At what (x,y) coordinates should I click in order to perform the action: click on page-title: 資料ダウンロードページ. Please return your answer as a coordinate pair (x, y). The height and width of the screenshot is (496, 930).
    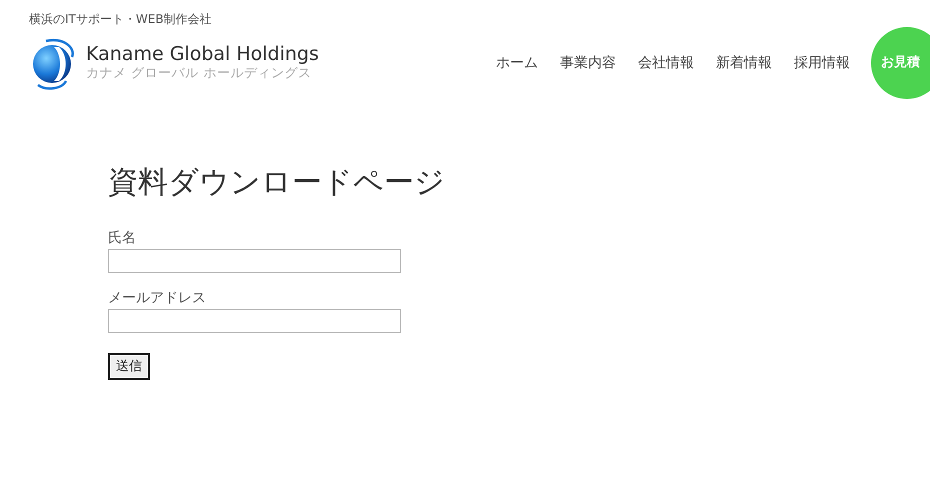
    Looking at the image, I should click on (277, 183).